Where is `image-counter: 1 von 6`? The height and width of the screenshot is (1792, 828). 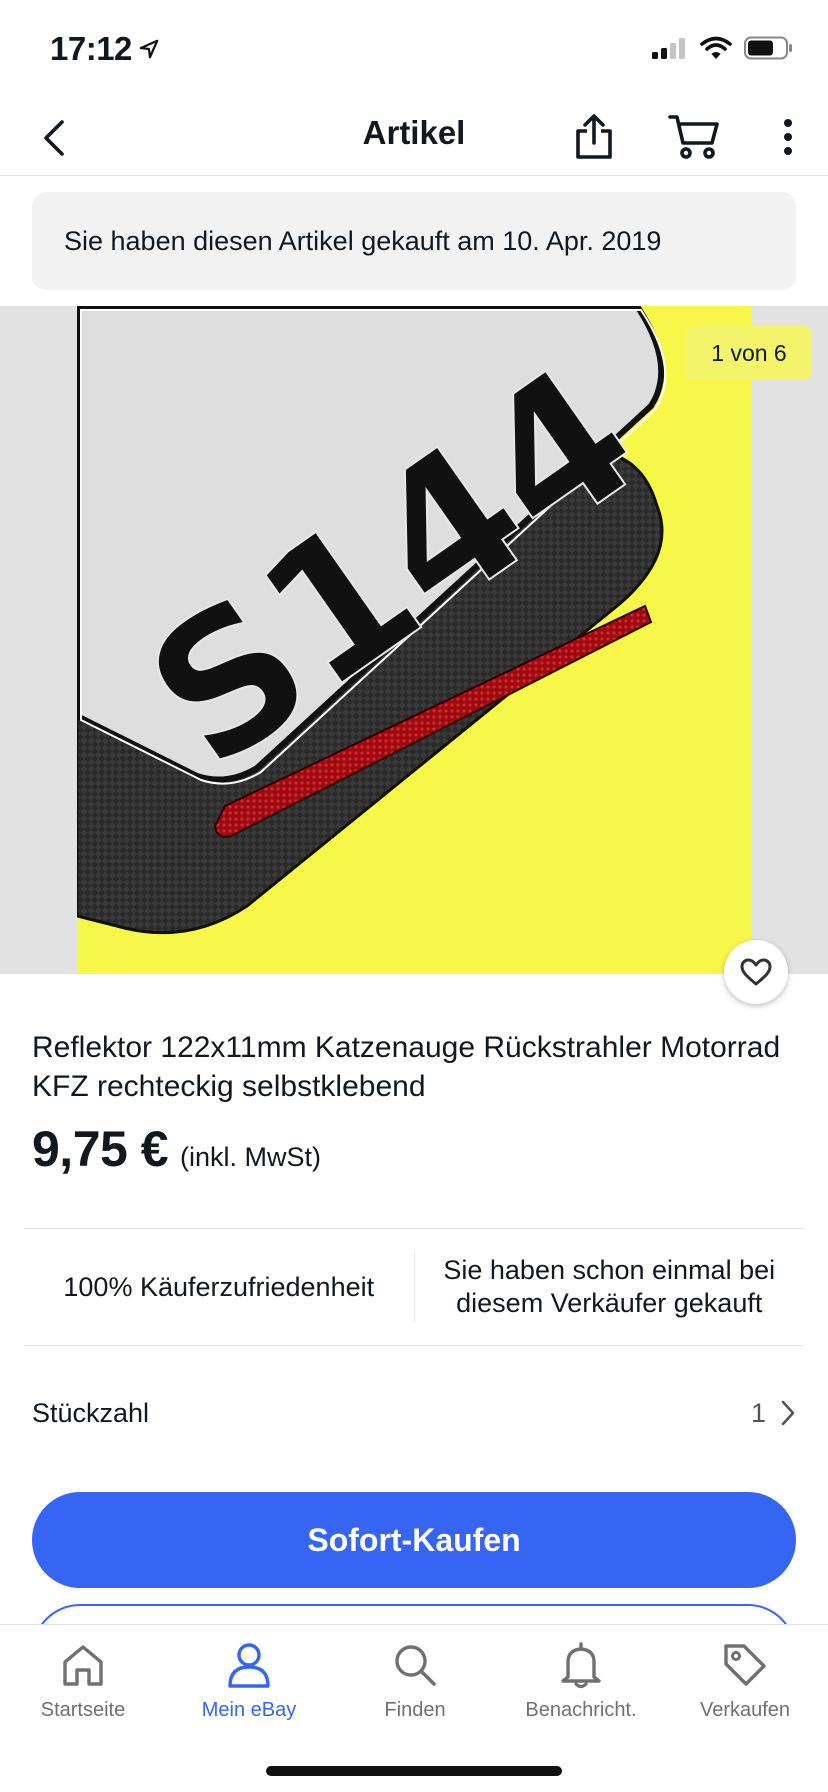
image-counter: 1 von 6 is located at coordinates (749, 353).